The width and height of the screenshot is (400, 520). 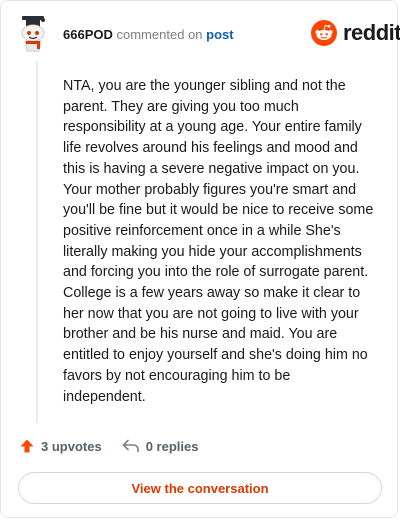 I want to click on action-text: commented on, so click(x=159, y=34).